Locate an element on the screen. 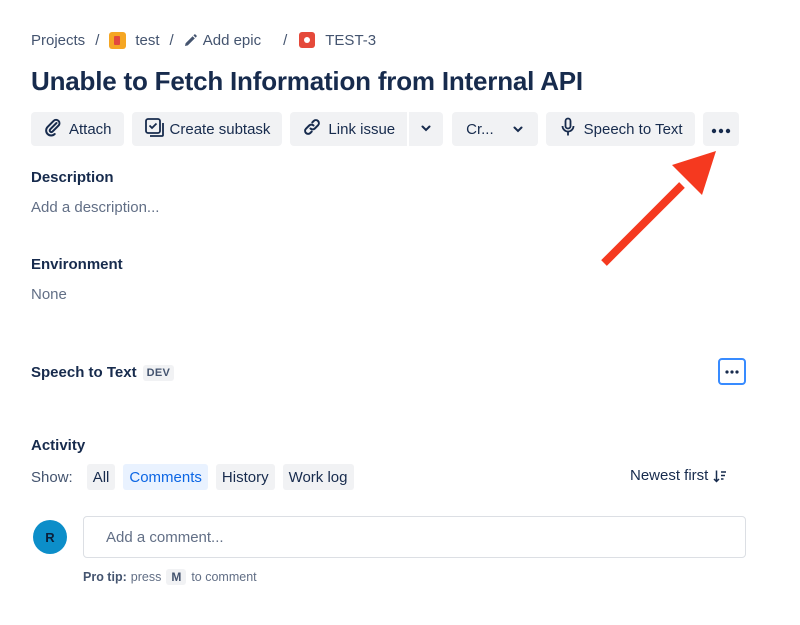 The width and height of the screenshot is (800, 625). link-icon is located at coordinates (315, 129).